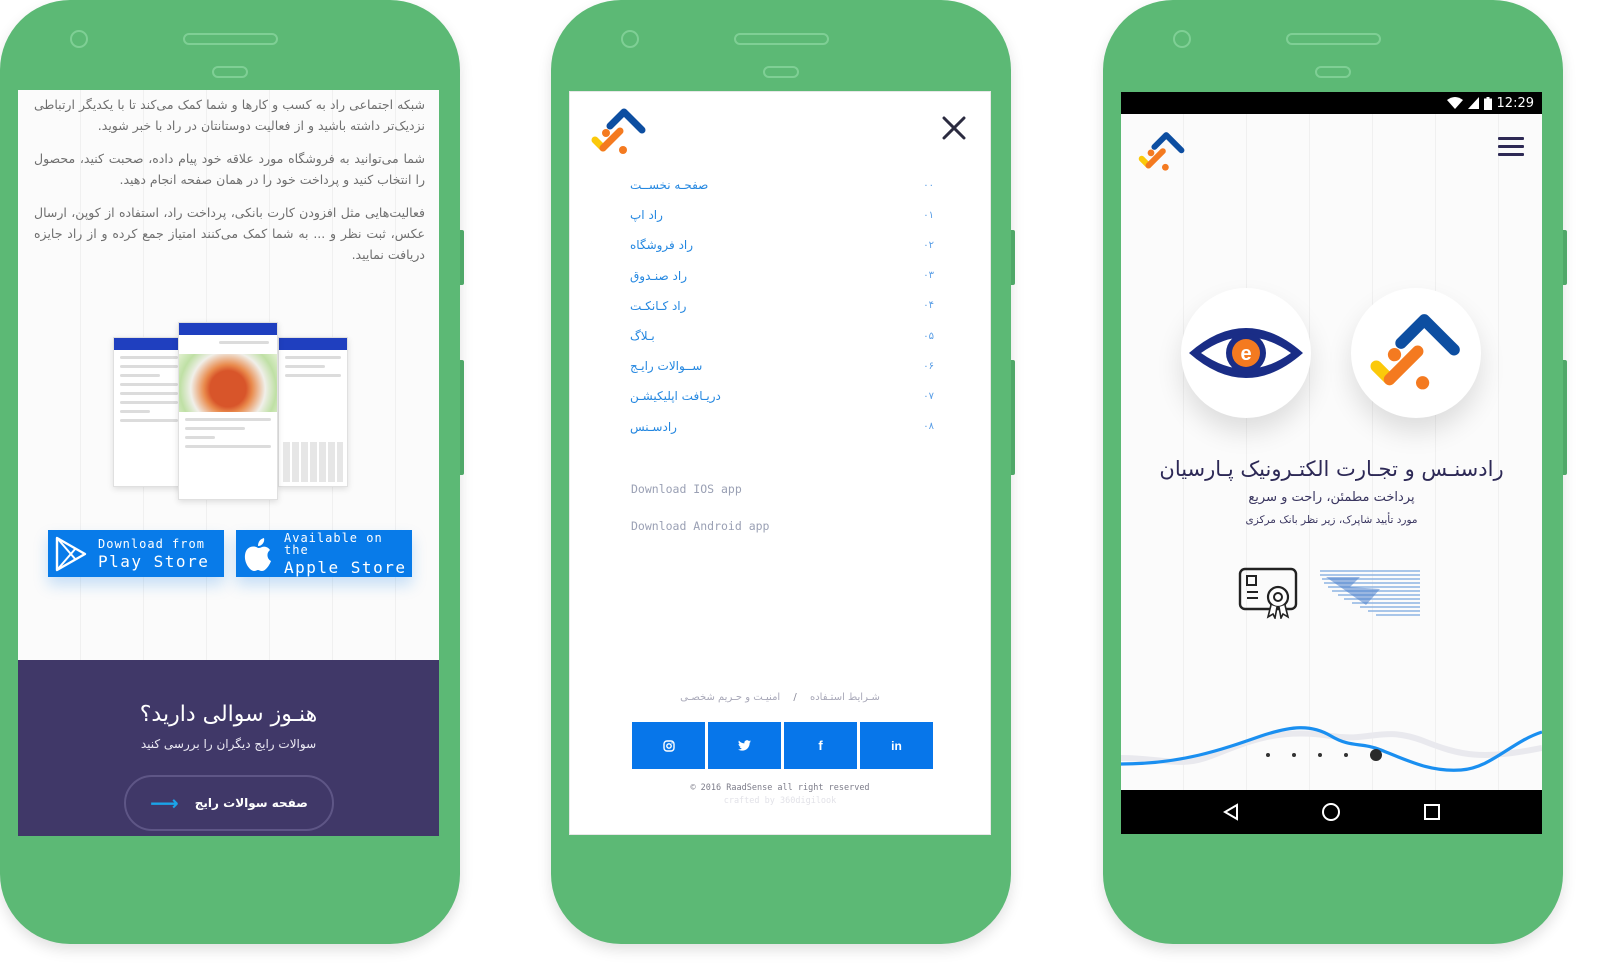  I want to click on copyright-text: © 2016 RaadSense all right reserved, so click(780, 788).